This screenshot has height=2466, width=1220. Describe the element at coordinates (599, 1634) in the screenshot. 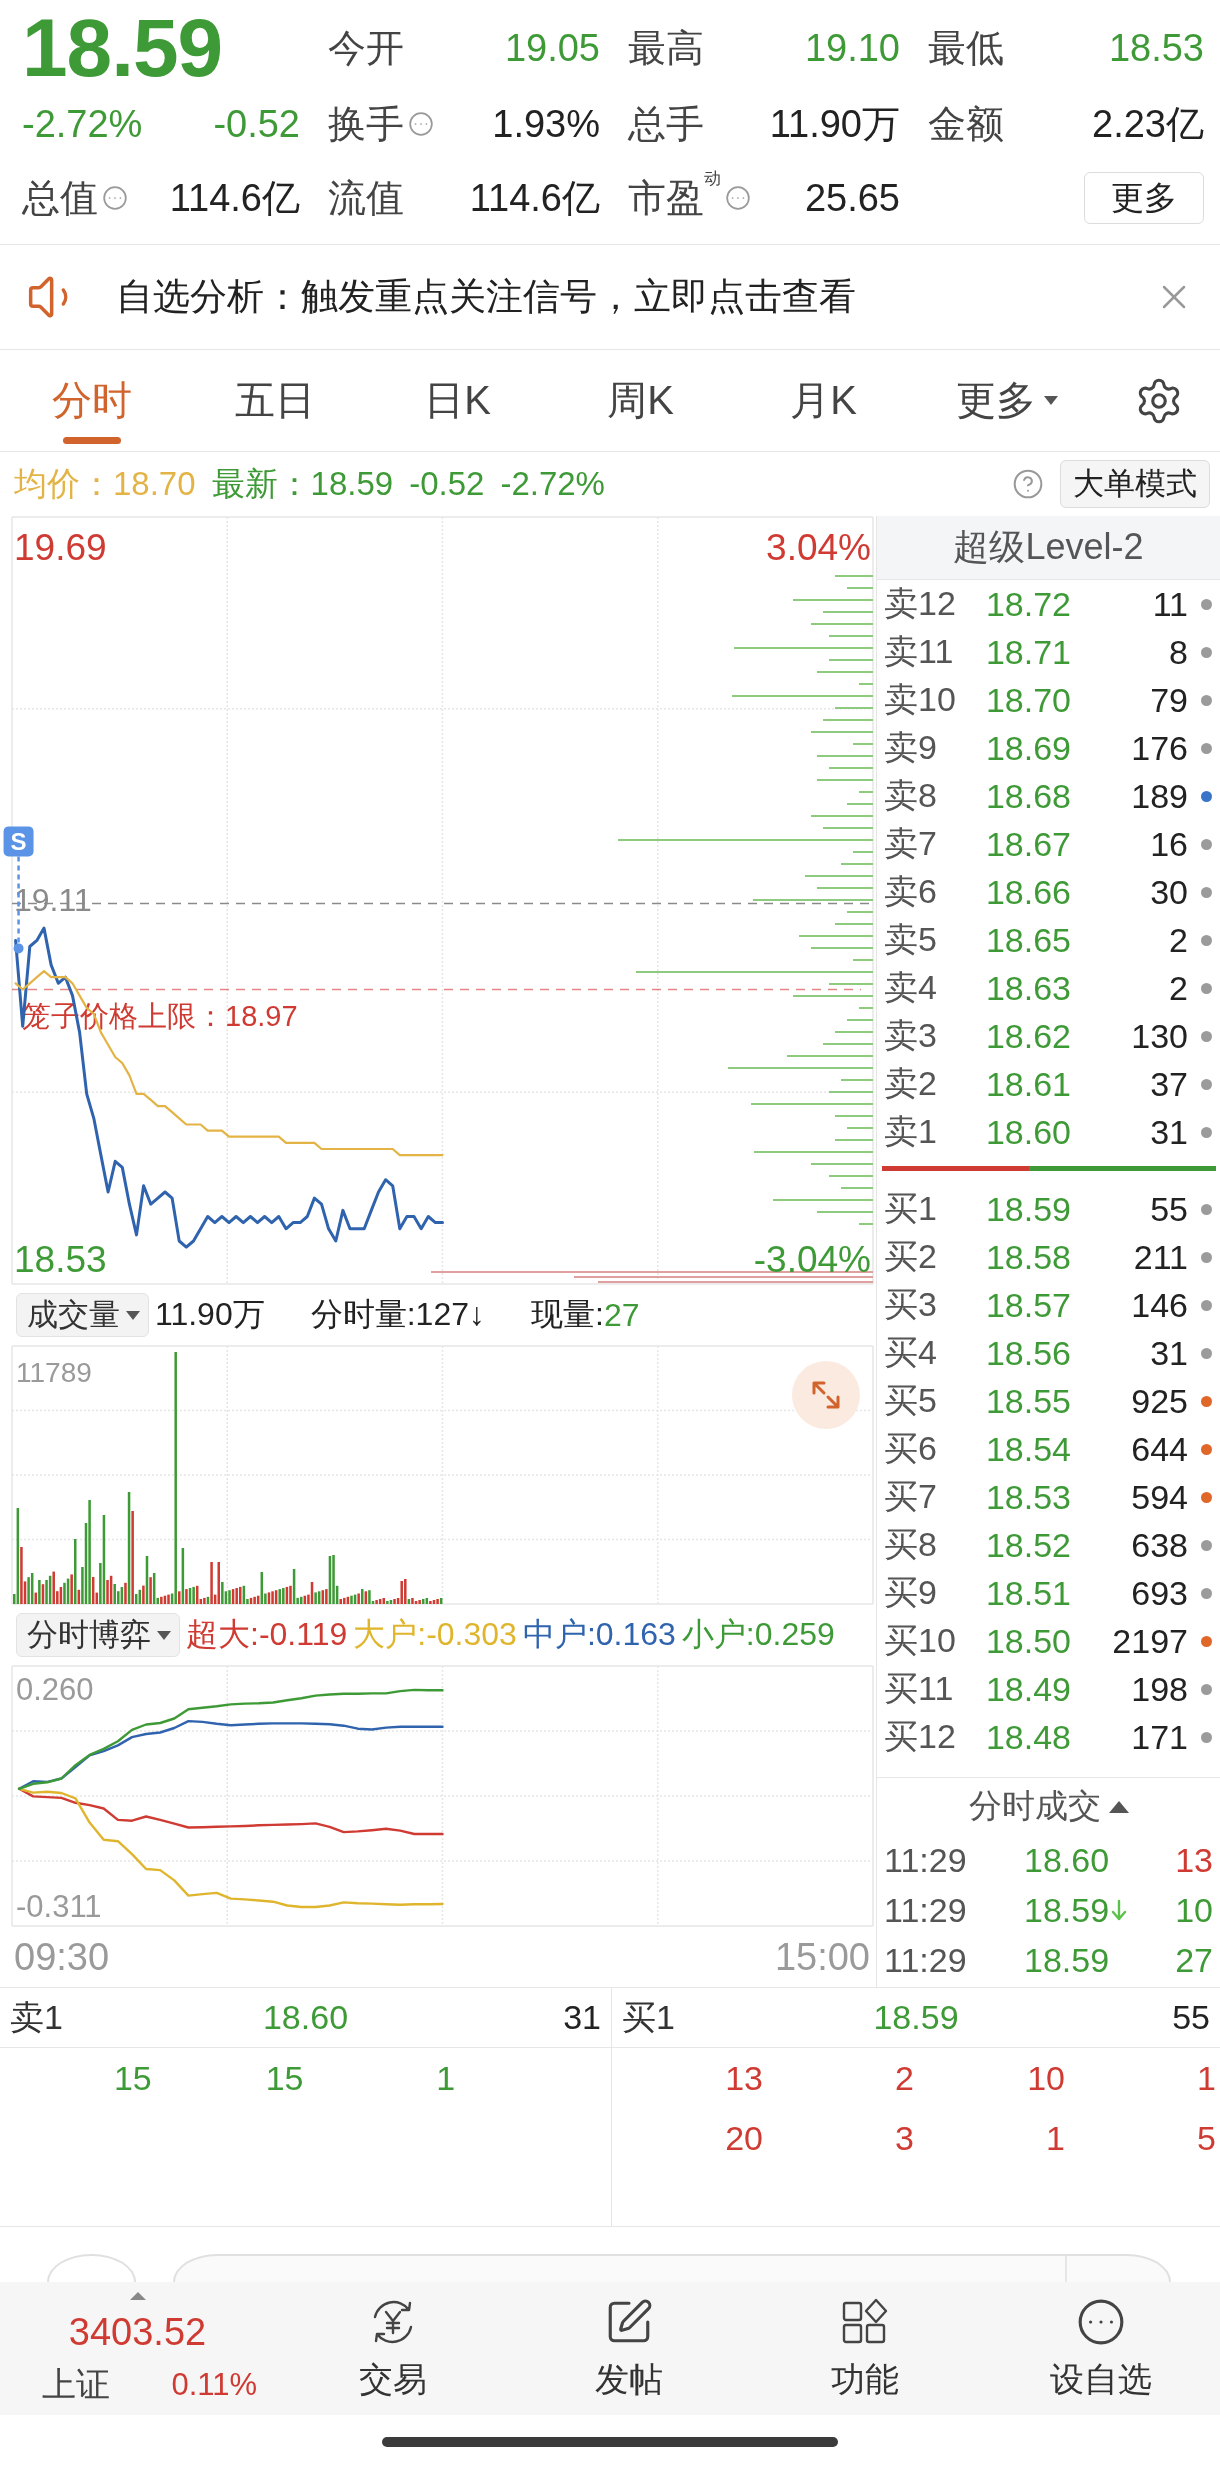

I see `legend-item: 中户:0.163` at that location.